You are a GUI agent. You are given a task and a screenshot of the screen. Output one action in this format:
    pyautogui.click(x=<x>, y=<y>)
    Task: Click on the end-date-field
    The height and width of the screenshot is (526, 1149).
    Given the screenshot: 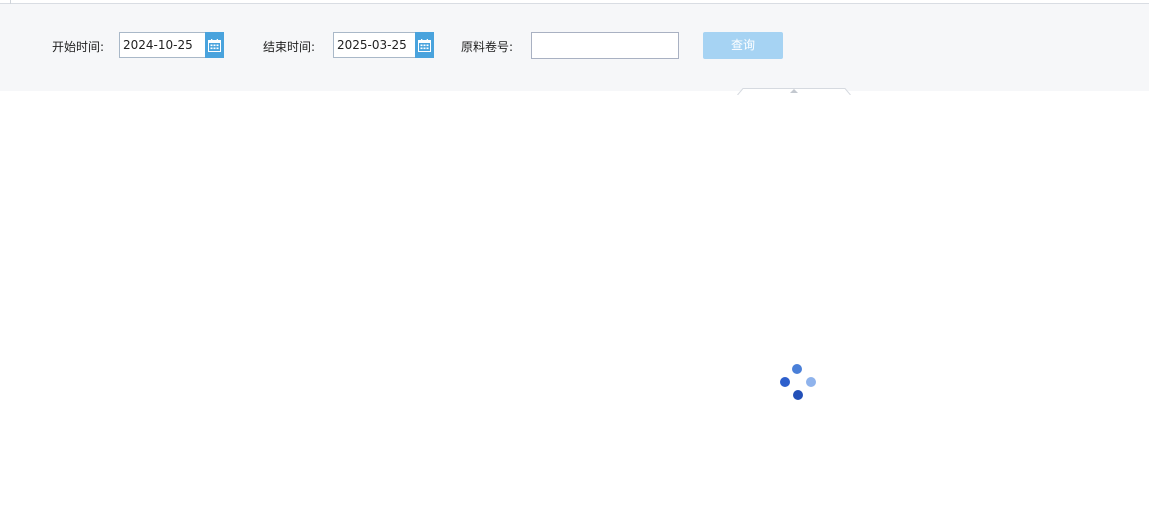 What is the action you would take?
    pyautogui.click(x=383, y=45)
    